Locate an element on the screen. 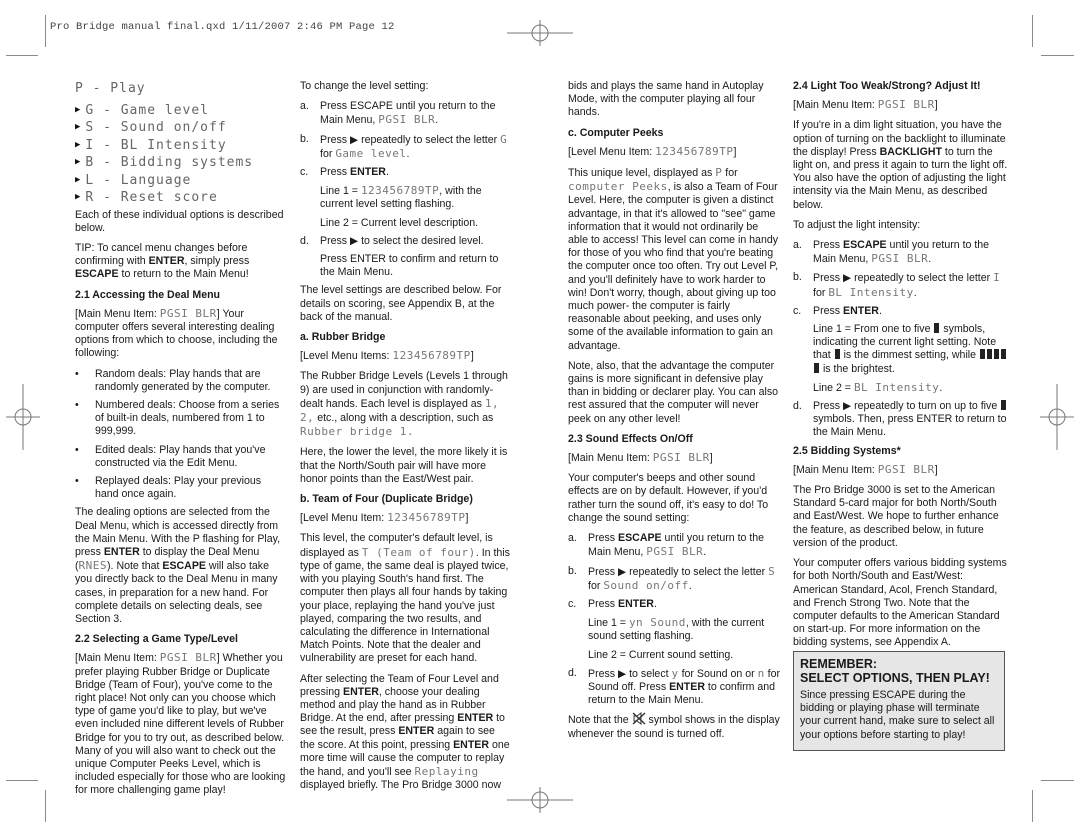 The image size is (1080, 834). section-heading: a. Rubber Bridge is located at coordinates (343, 337).